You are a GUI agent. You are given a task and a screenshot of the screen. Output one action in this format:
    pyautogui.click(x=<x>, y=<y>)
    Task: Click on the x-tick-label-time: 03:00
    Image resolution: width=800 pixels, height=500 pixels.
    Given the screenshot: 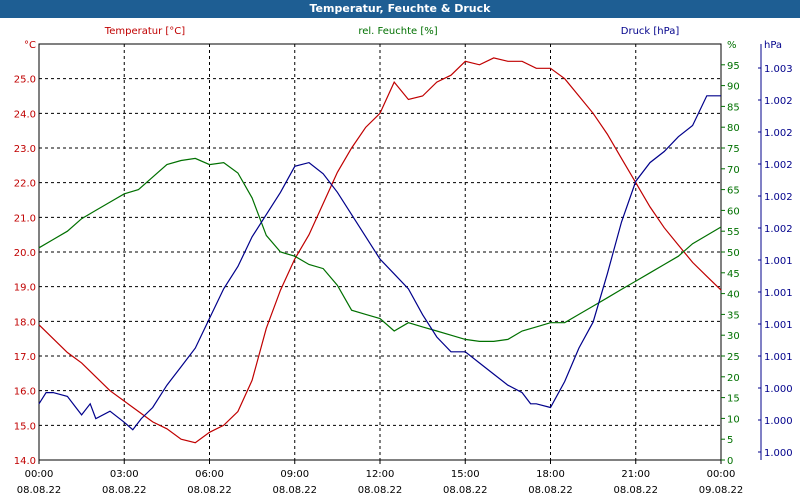 What is the action you would take?
    pyautogui.click(x=124, y=474)
    